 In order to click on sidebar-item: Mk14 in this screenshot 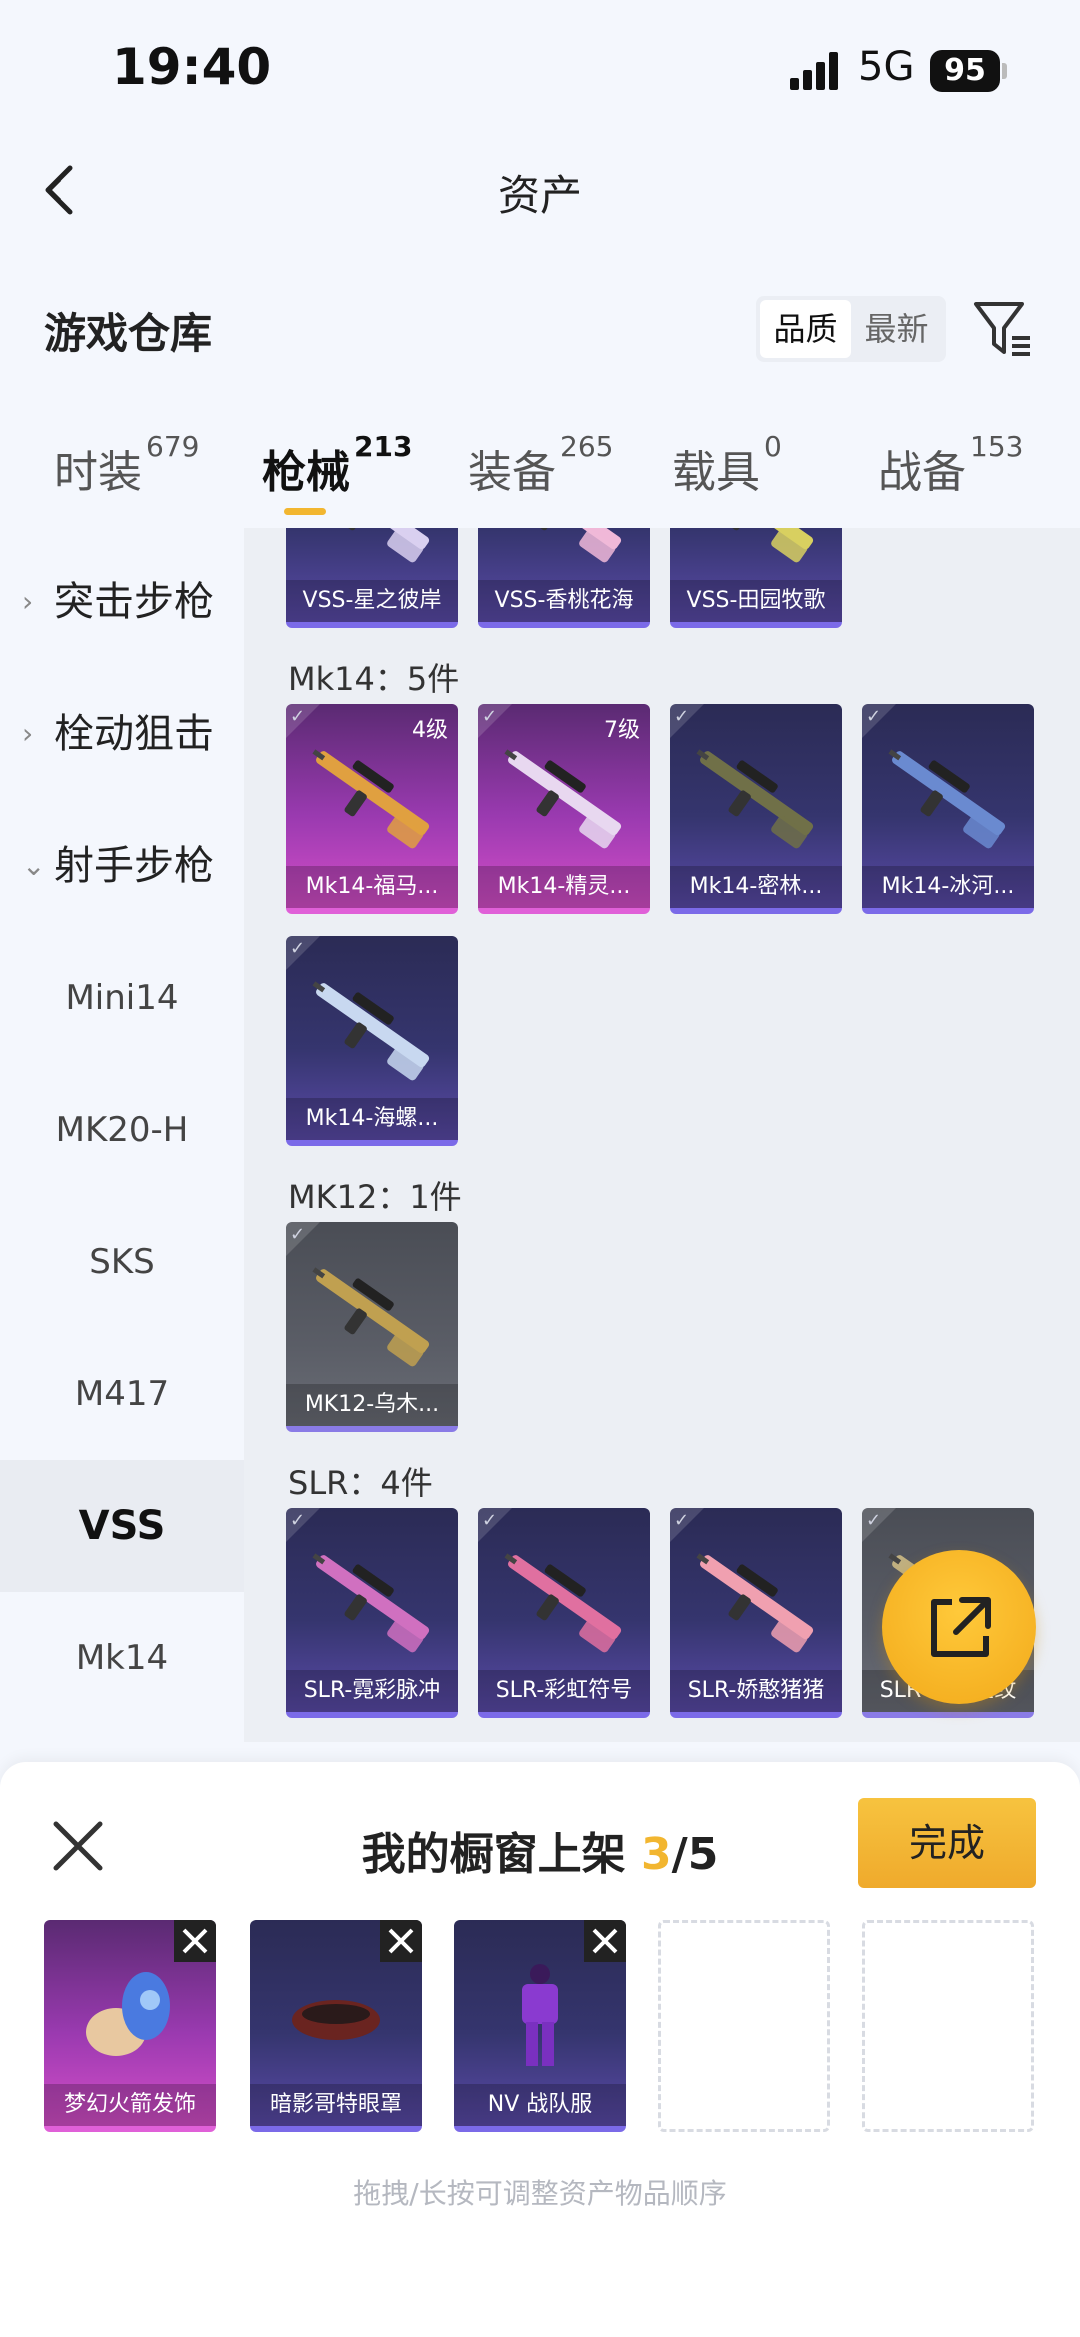, I will do `click(122, 1658)`.